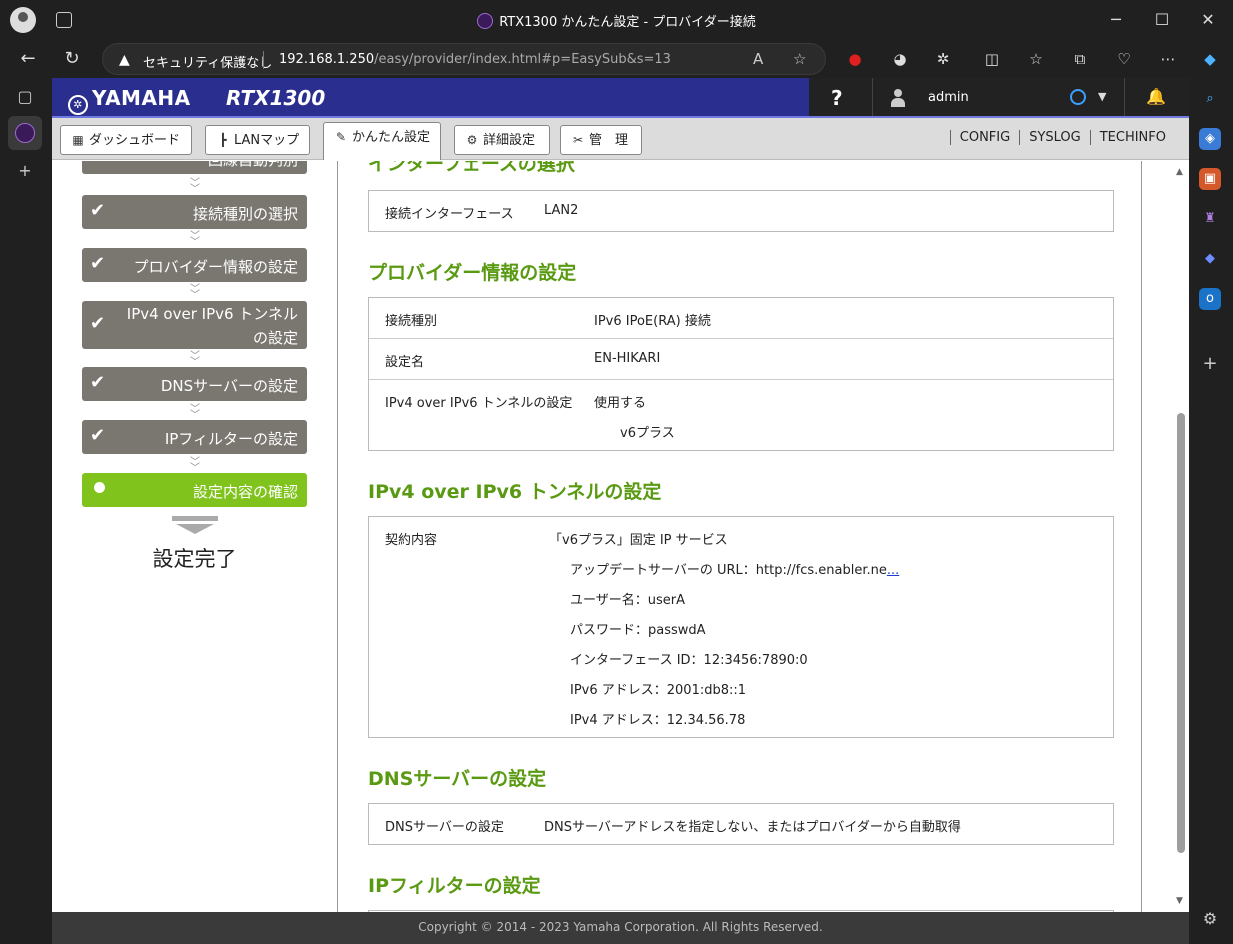  Describe the element at coordinates (1210, 59) in the screenshot. I see `copilot-icon: ◆` at that location.